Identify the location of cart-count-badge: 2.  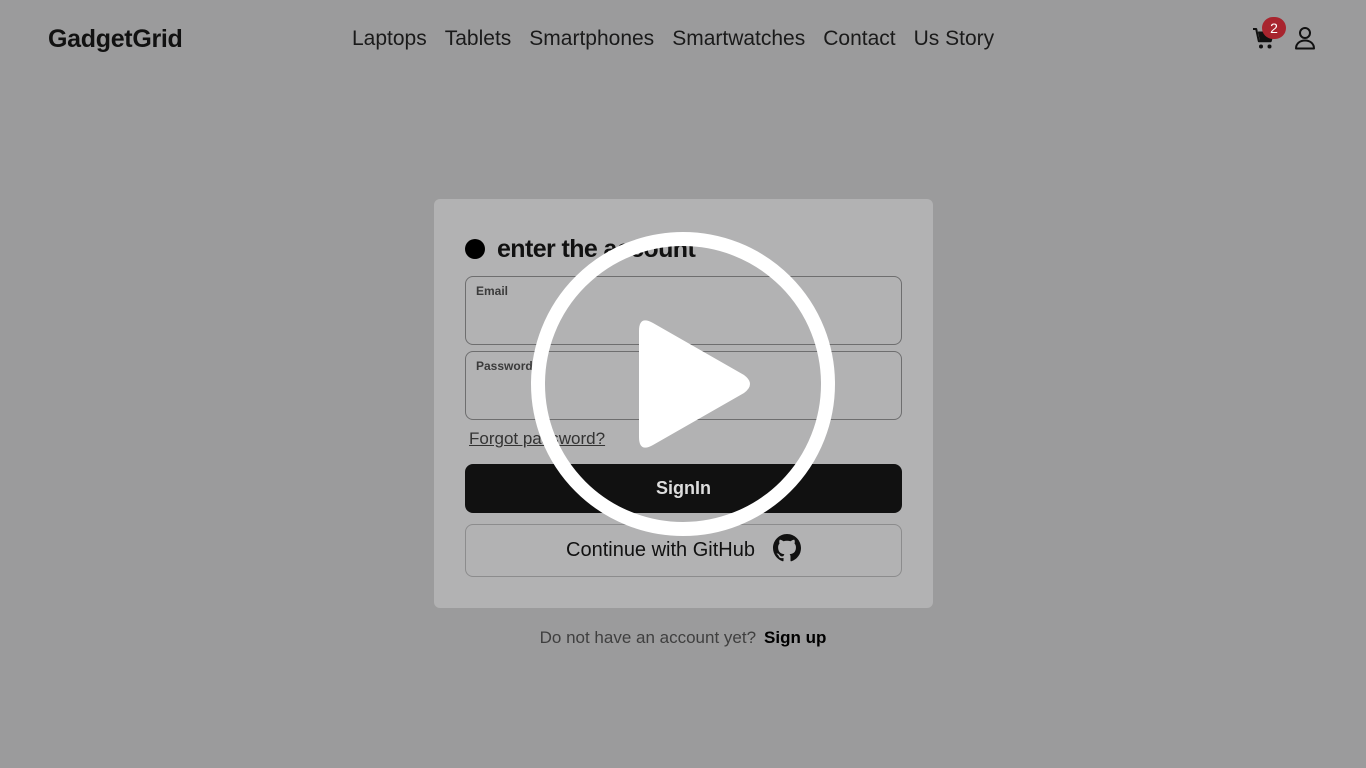
(1274, 28).